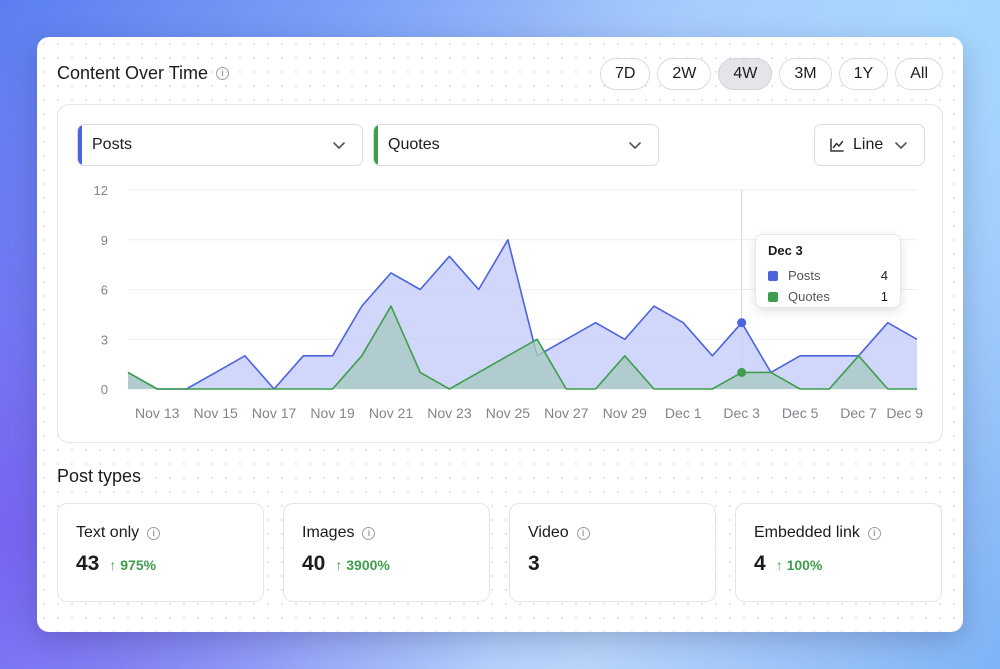 This screenshot has width=1000, height=669. I want to click on range-7d-button: 7D, so click(625, 74).